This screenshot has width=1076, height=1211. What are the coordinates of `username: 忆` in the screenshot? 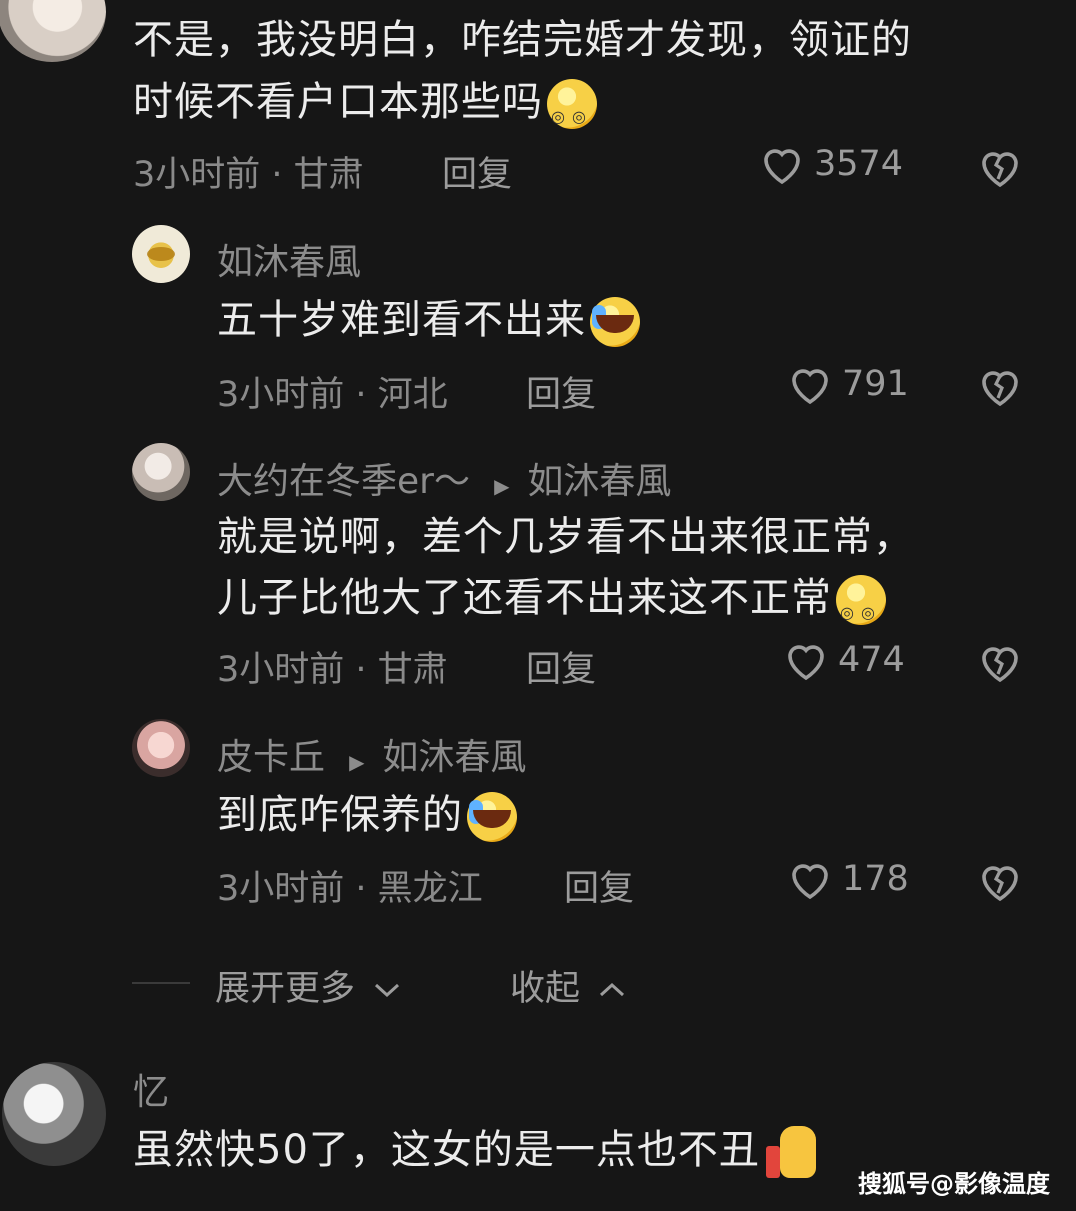 It's located at (151, 1089).